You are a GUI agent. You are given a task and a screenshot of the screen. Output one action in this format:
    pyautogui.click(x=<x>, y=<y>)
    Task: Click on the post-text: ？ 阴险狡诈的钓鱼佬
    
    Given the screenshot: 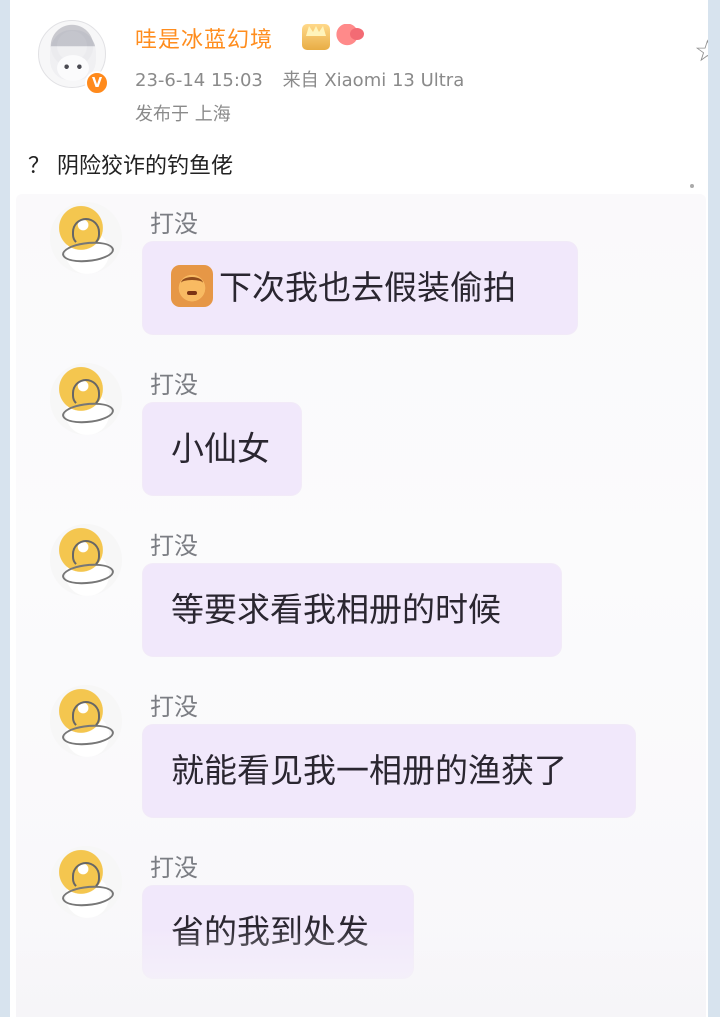 What is the action you would take?
    pyautogui.click(x=130, y=166)
    